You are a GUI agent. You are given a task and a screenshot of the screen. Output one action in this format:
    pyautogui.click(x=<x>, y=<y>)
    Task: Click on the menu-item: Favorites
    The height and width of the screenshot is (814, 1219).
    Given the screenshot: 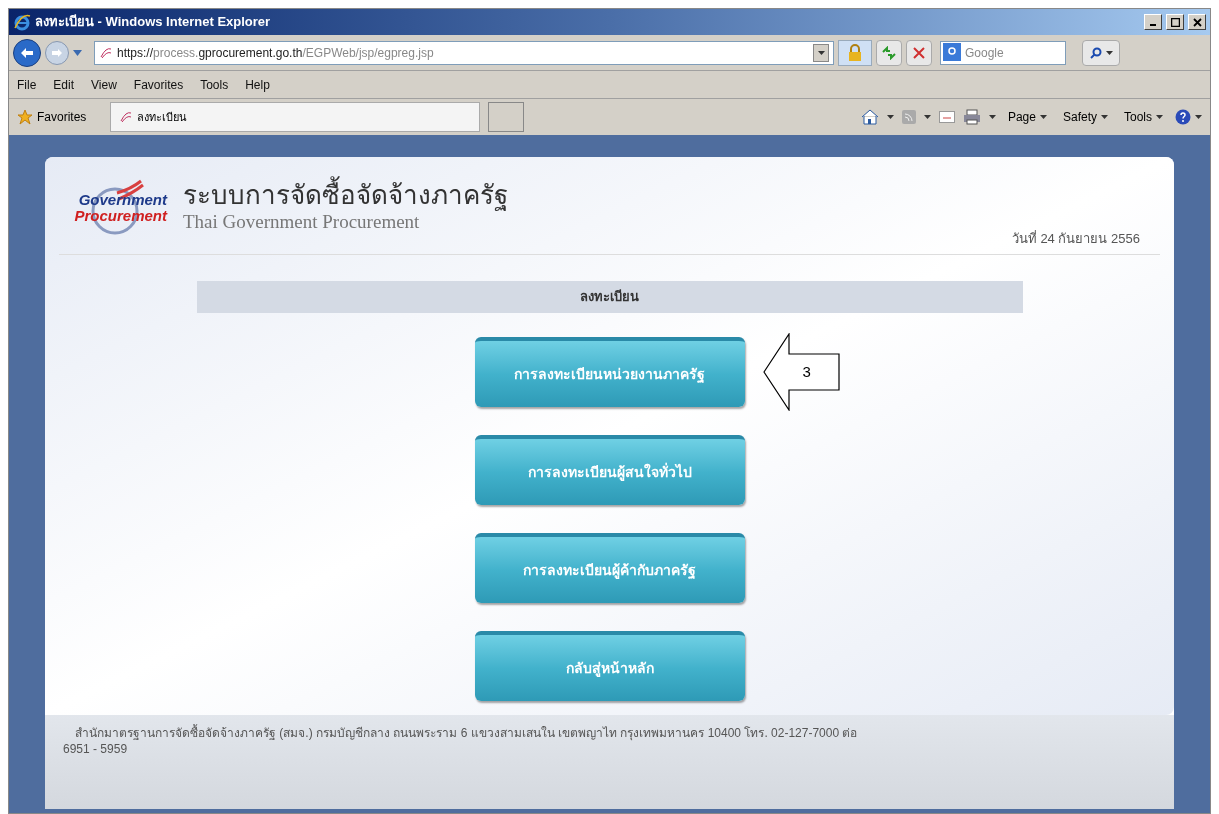 What is the action you would take?
    pyautogui.click(x=158, y=84)
    